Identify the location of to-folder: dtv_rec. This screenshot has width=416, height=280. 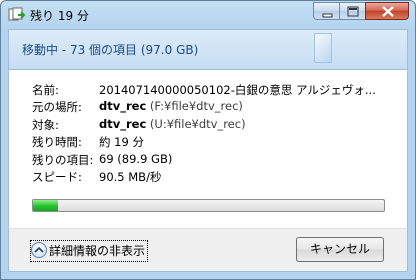
(122, 124).